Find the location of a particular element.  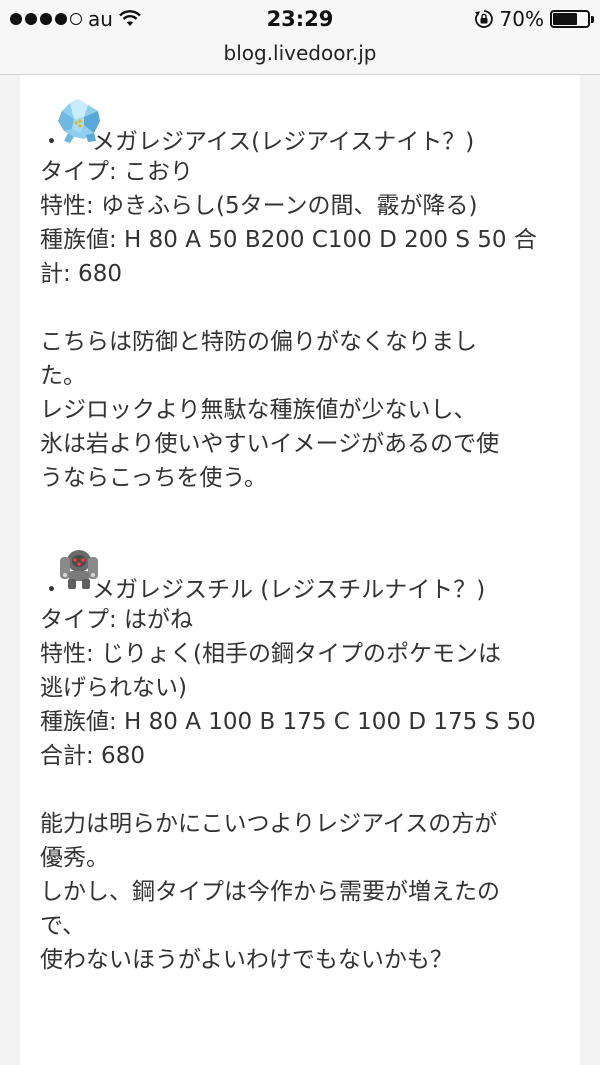

ability-line: 特性: じりょく(相手の鋼タイプのポケモンは is located at coordinates (271, 654).